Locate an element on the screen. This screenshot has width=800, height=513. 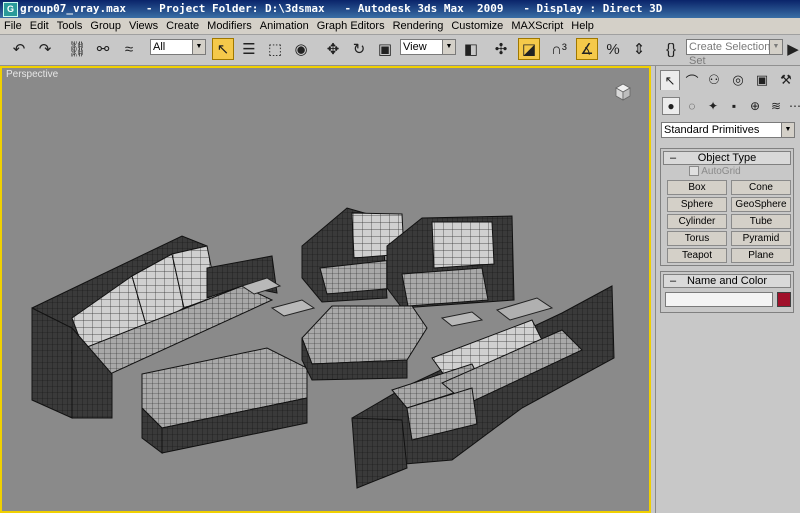
geometry-category-value: Standard Primitives is located at coordinates (712, 130).